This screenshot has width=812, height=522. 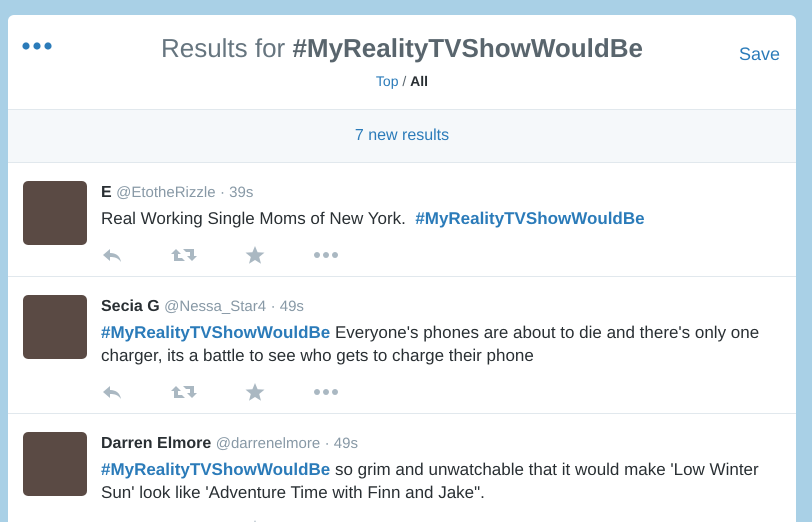 What do you see at coordinates (156, 443) in the screenshot?
I see `user-name: Darren Elmore` at bounding box center [156, 443].